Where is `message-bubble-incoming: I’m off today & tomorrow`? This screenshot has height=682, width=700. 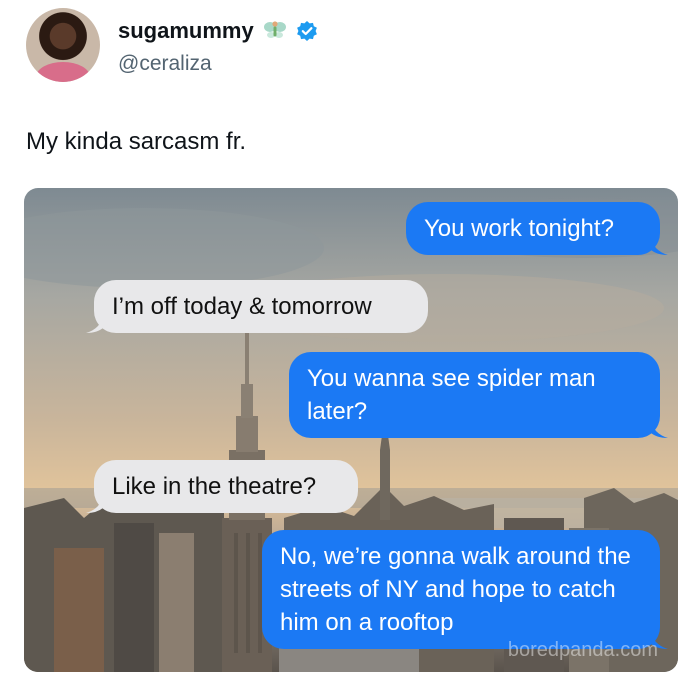
message-bubble-incoming: I’m off today & tomorrow is located at coordinates (257, 306).